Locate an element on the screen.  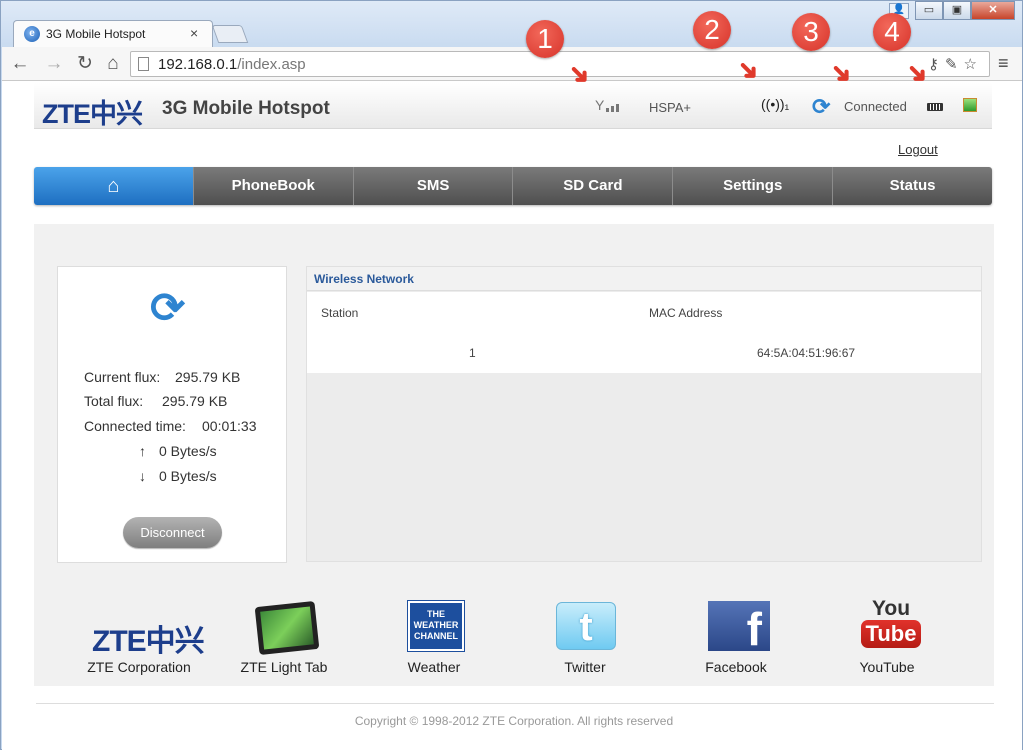
signal-strength-icon: Y is located at coordinates (607, 104).